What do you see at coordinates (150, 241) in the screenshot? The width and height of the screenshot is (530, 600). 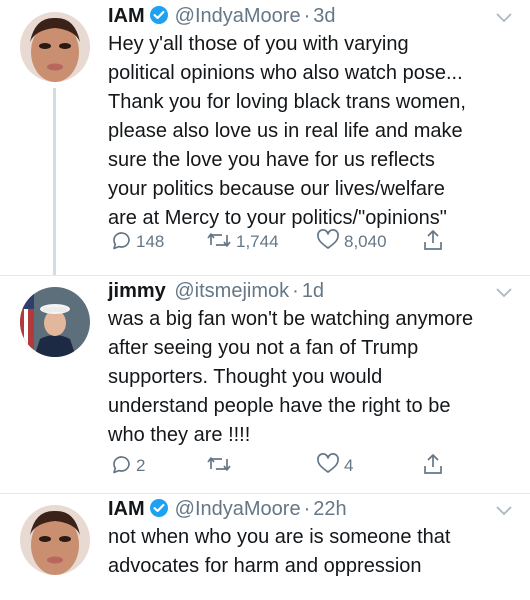 I see `reply-count: 148` at bounding box center [150, 241].